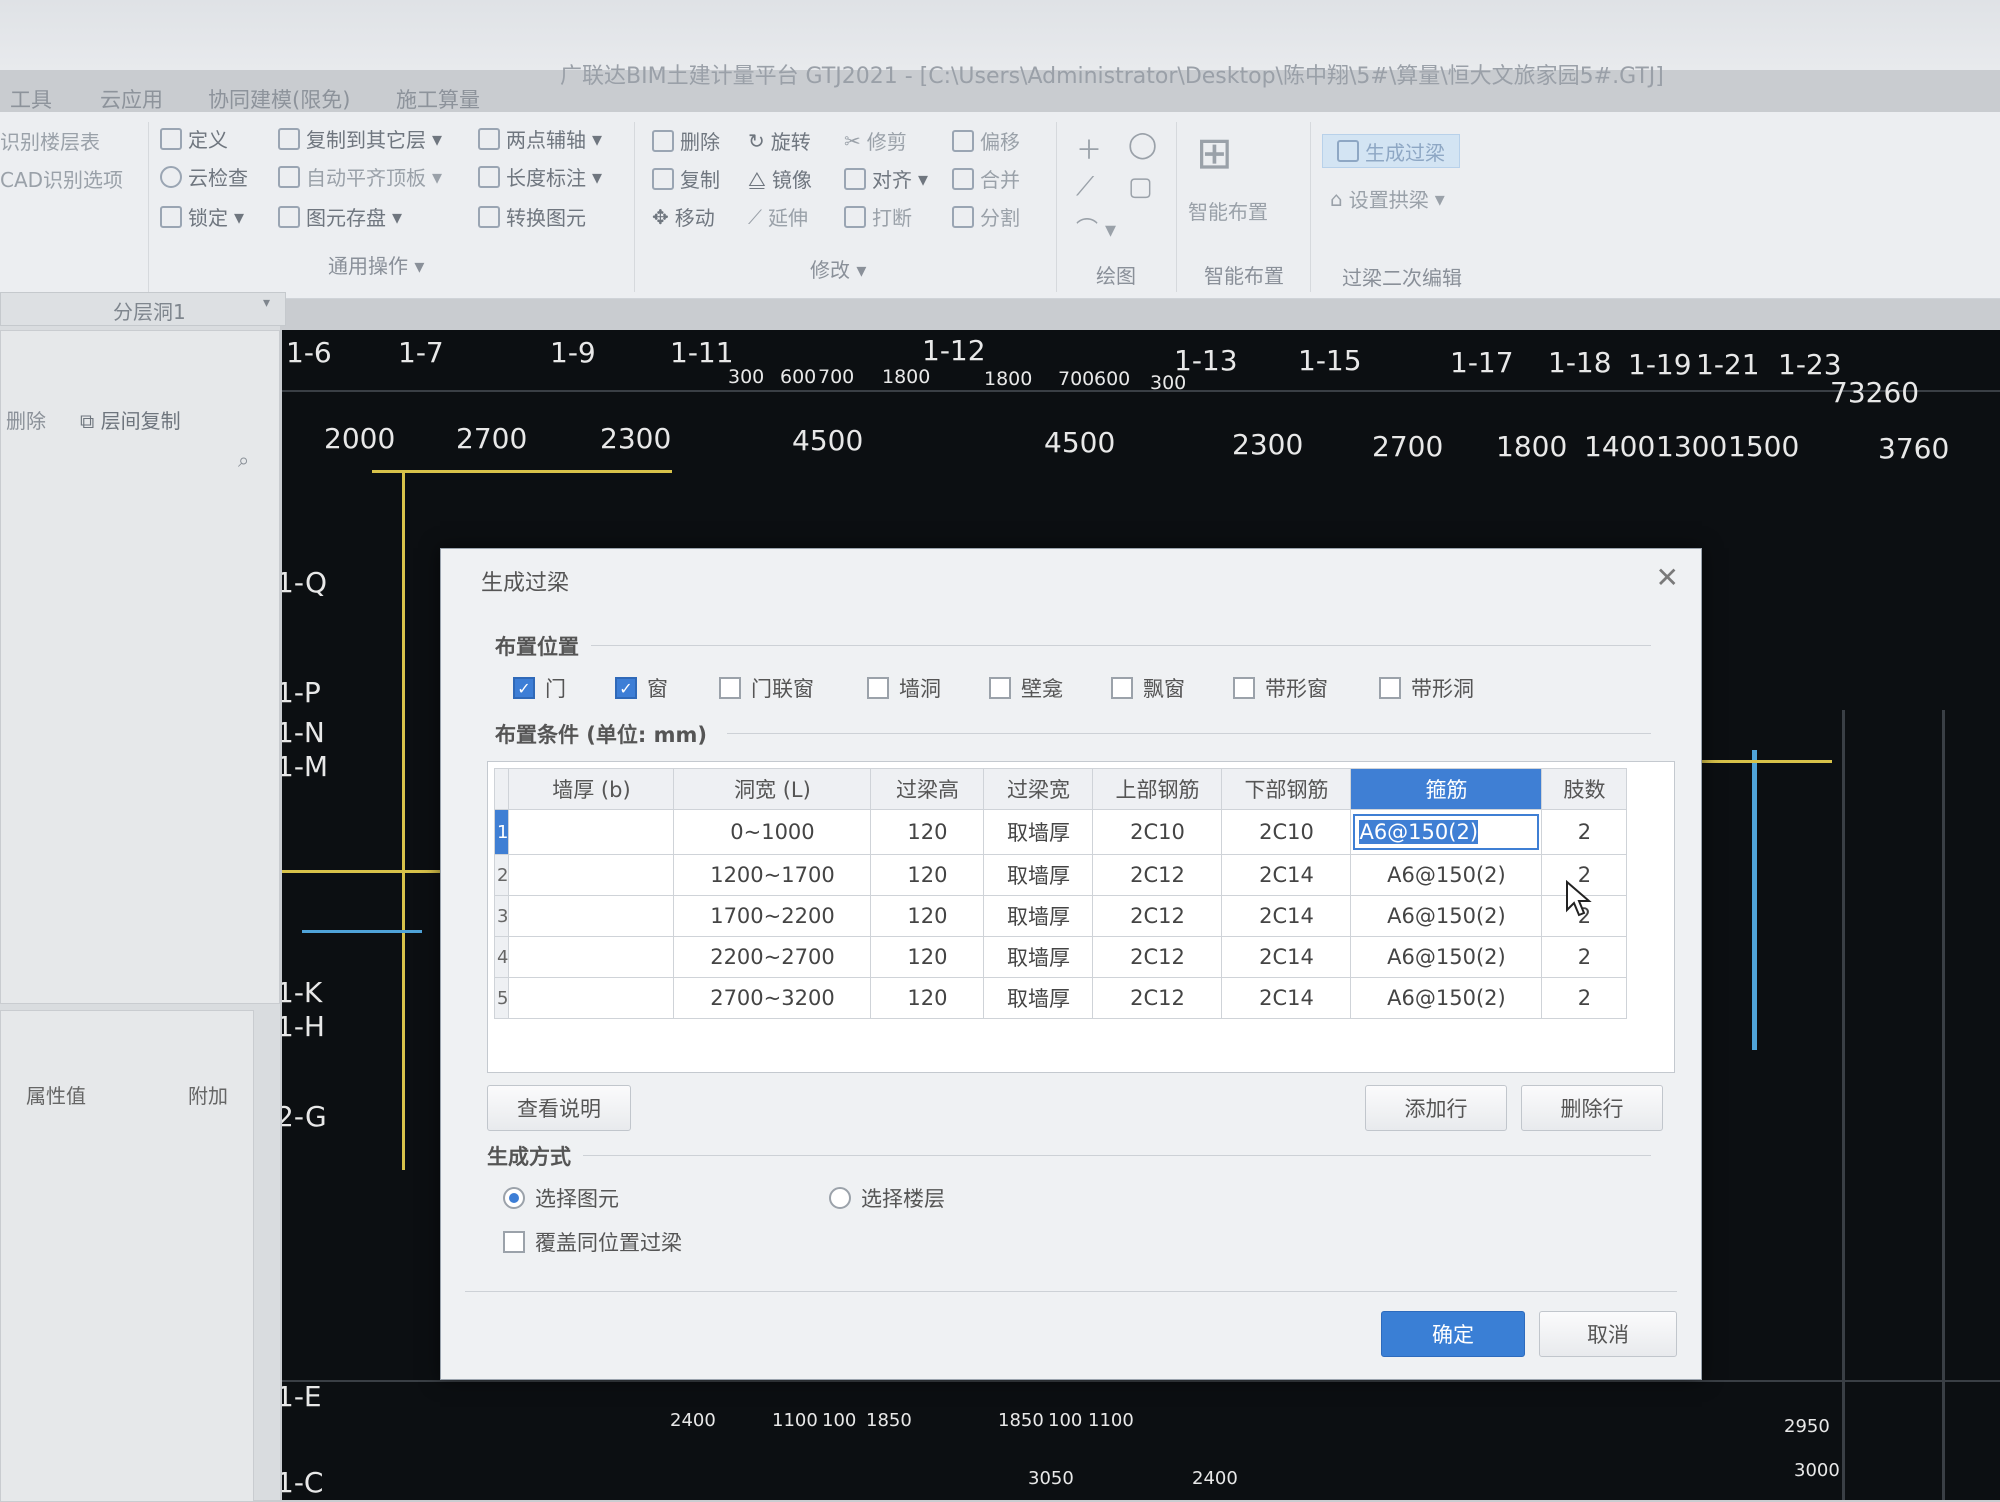 This screenshot has width=2000, height=1502. I want to click on layer-combo: 分层洞1 ▾, so click(143, 309).